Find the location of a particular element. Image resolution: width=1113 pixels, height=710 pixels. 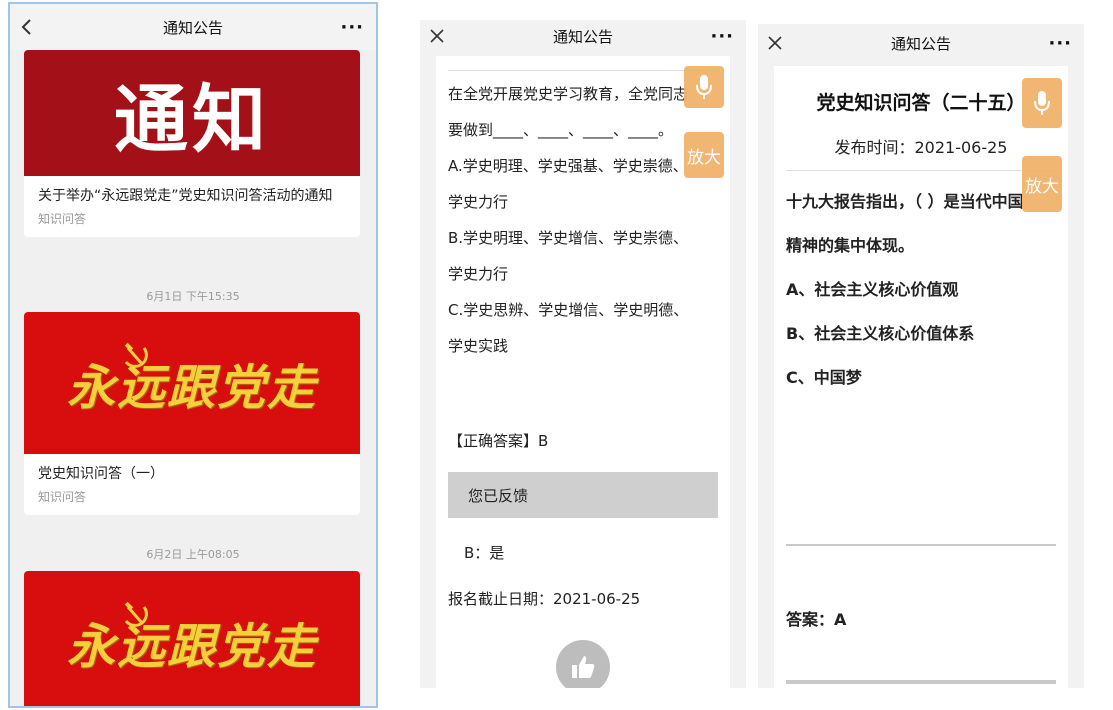

option-b: B、社会主义核心价值体系 is located at coordinates (880, 333).